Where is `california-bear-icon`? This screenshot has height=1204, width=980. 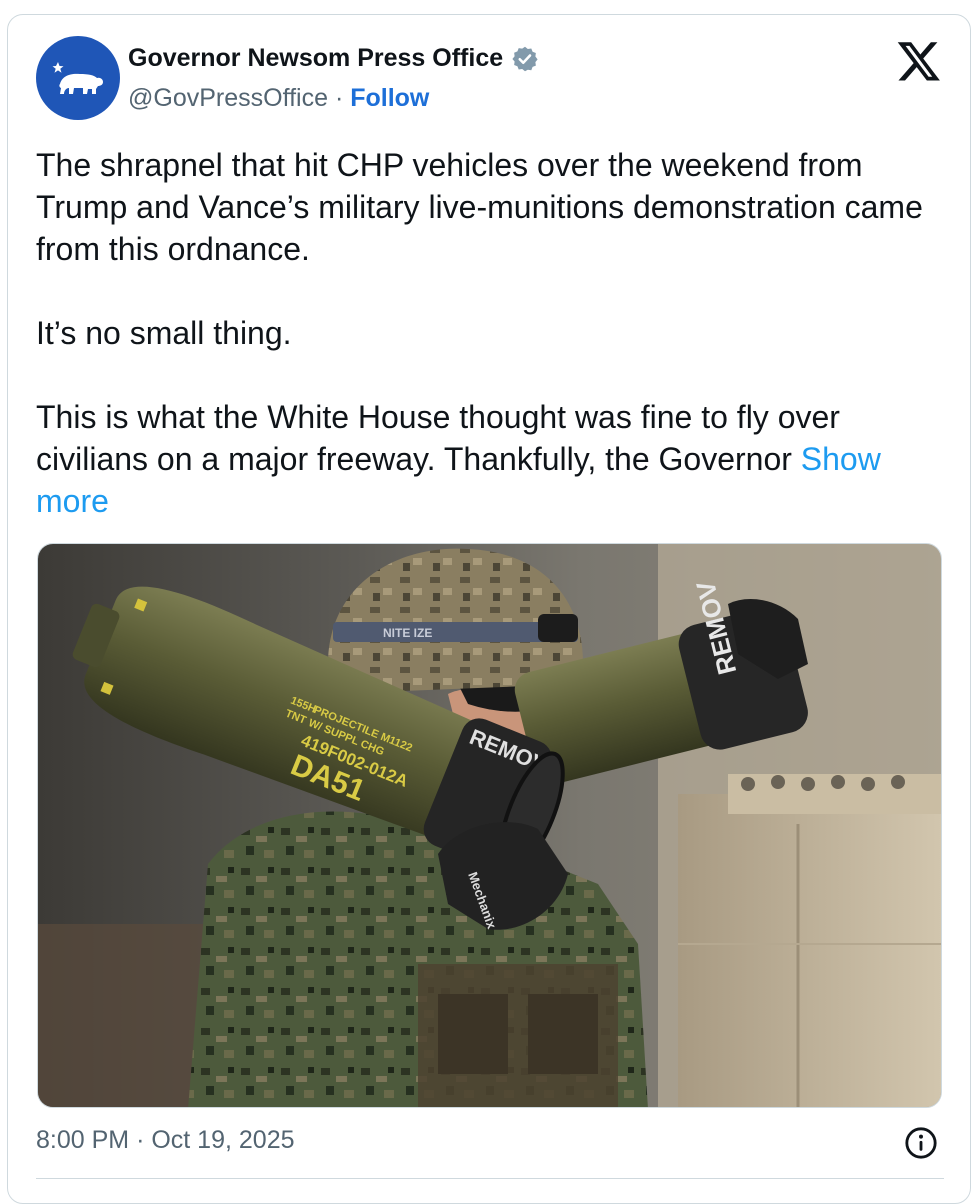 california-bear-icon is located at coordinates (77, 78).